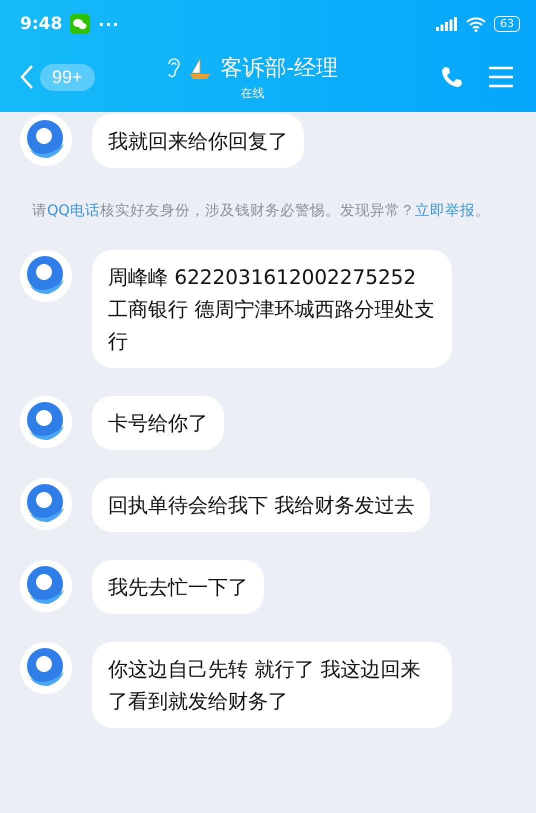 This screenshot has width=536, height=813. I want to click on signal-icon, so click(447, 24).